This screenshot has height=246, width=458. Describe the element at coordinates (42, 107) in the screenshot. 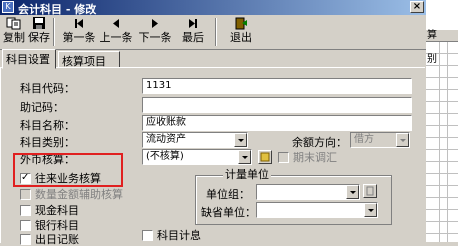

I see `mnemonic-label: 助记码：` at that location.